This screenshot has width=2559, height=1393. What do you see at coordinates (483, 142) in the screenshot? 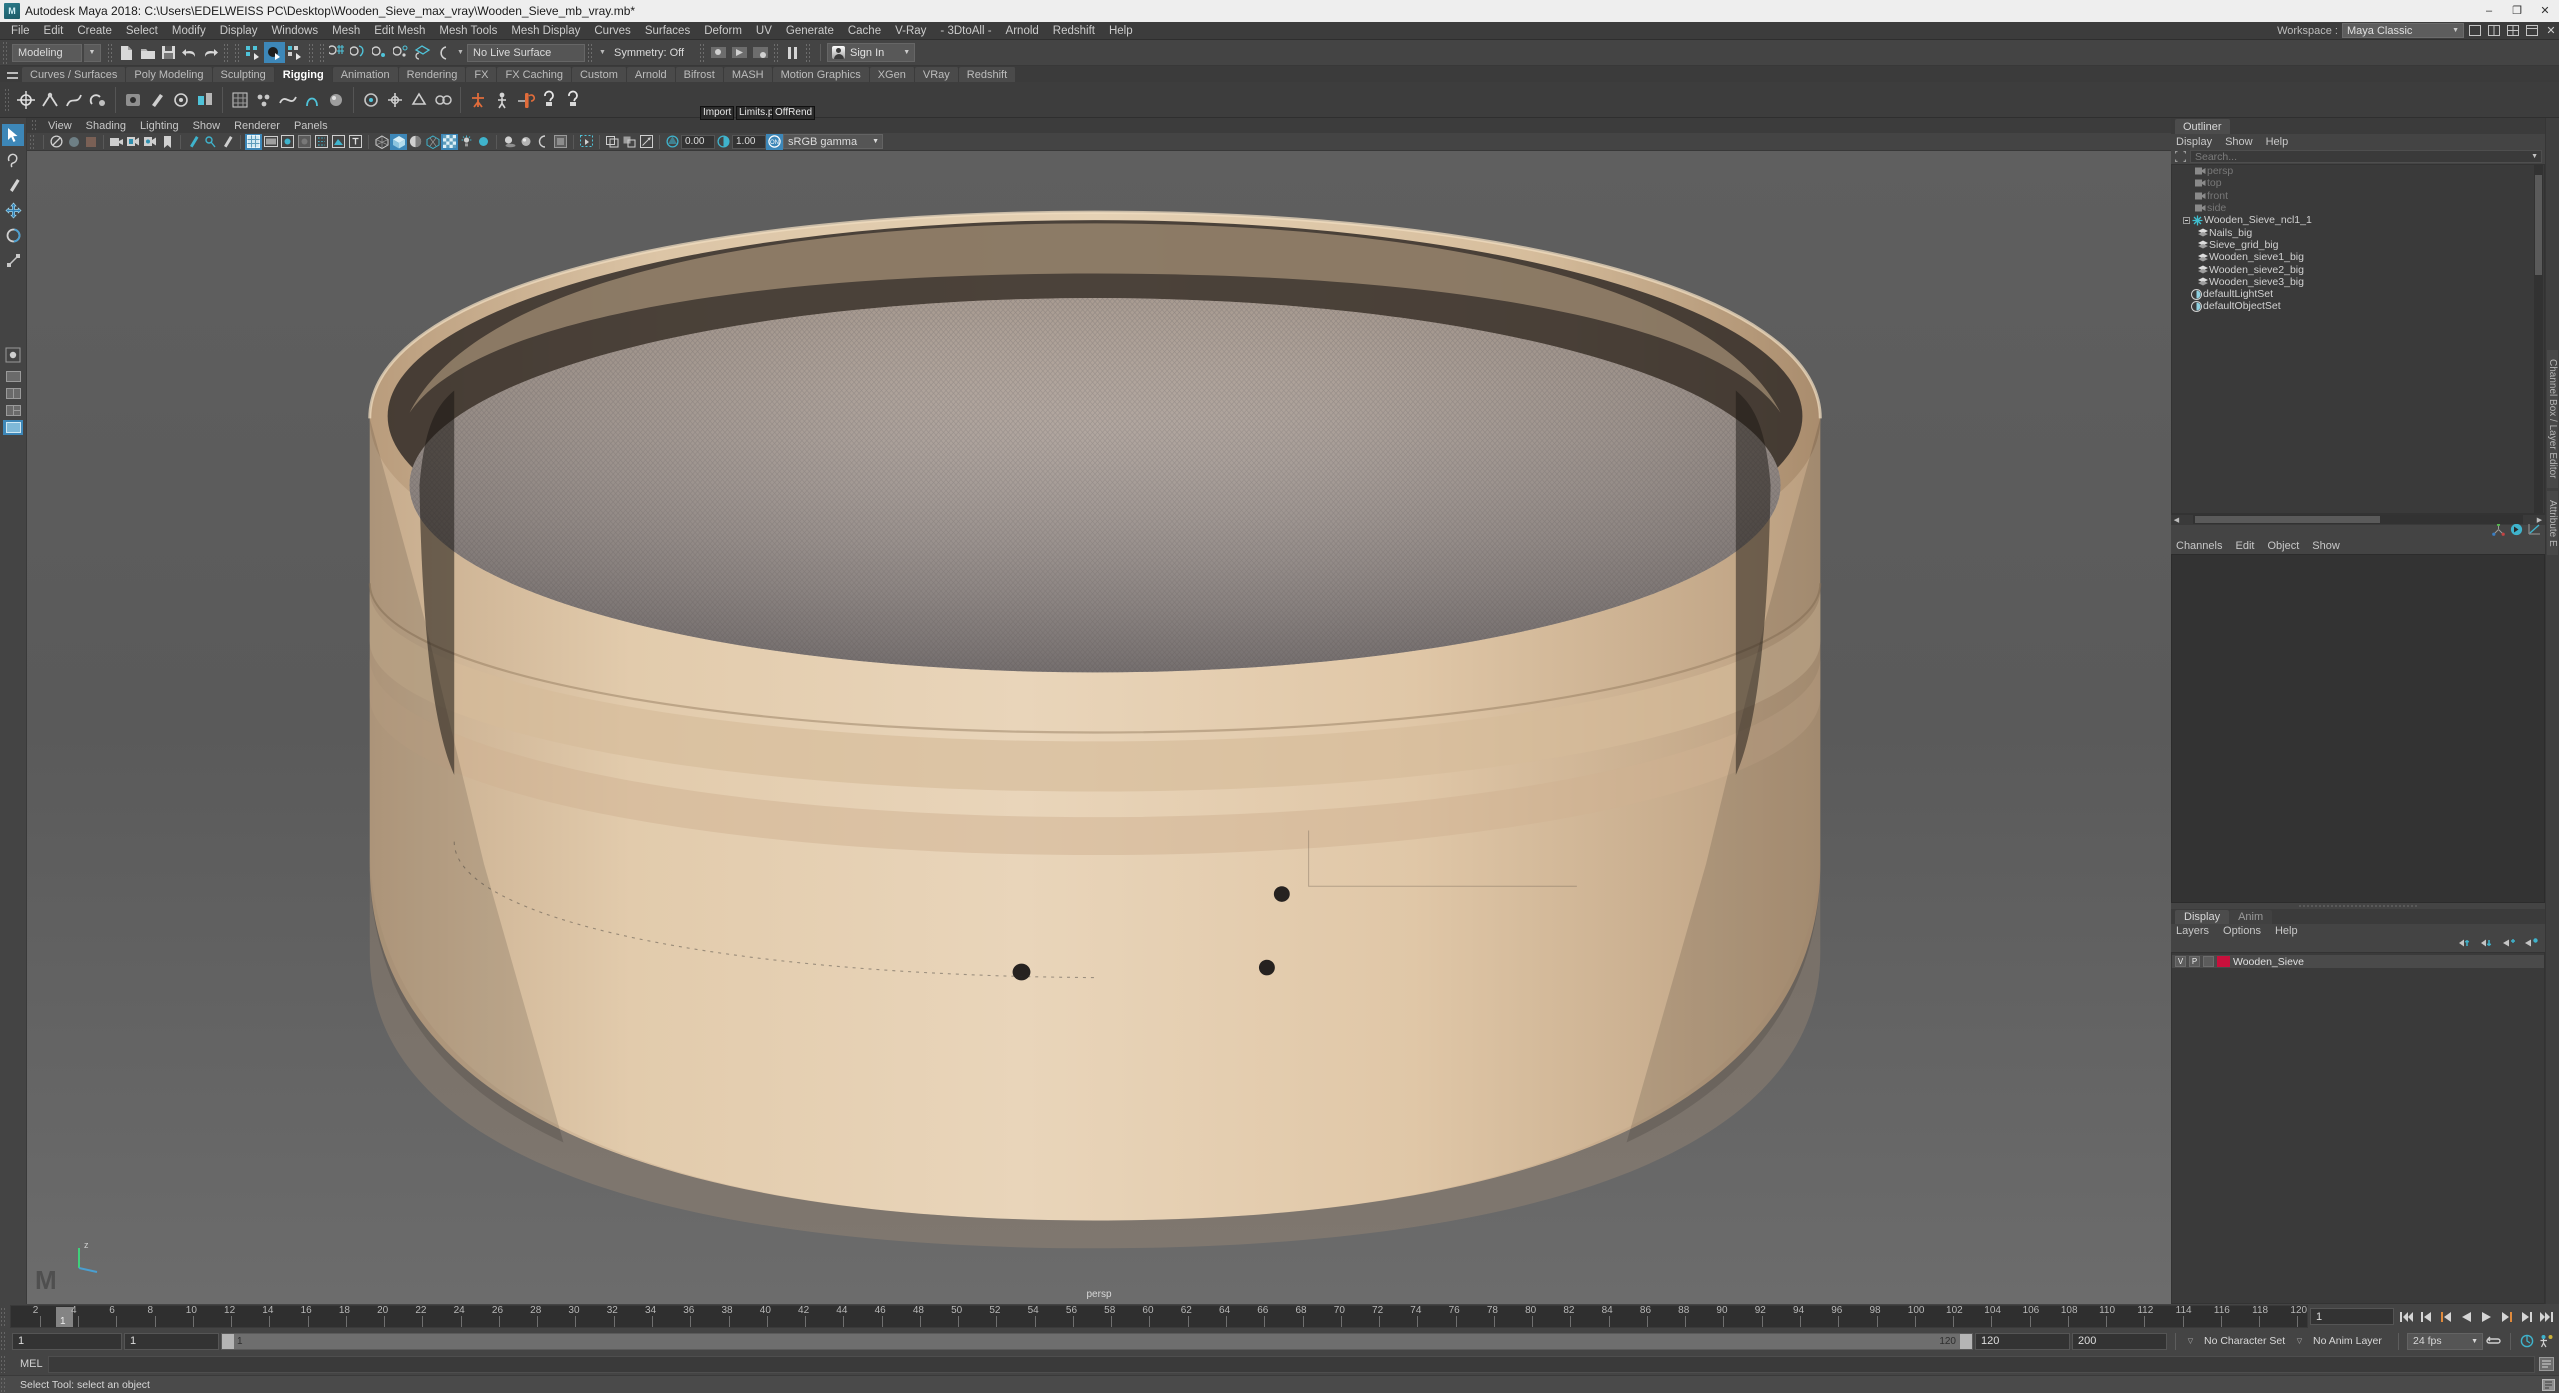
I see `use-default-light-icon` at bounding box center [483, 142].